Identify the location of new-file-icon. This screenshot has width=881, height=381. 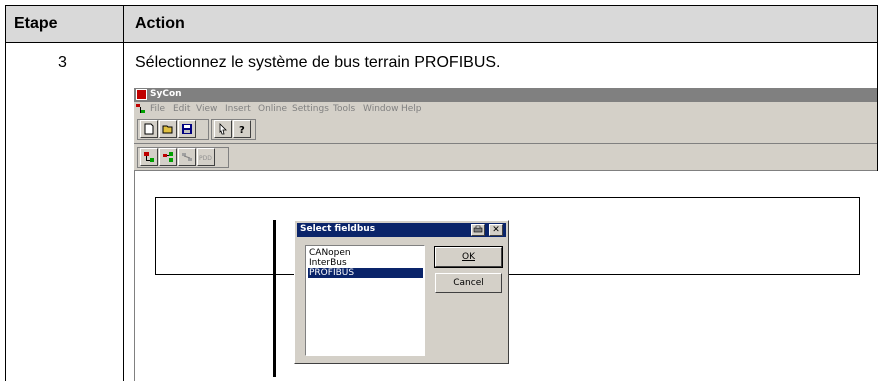
(149, 129).